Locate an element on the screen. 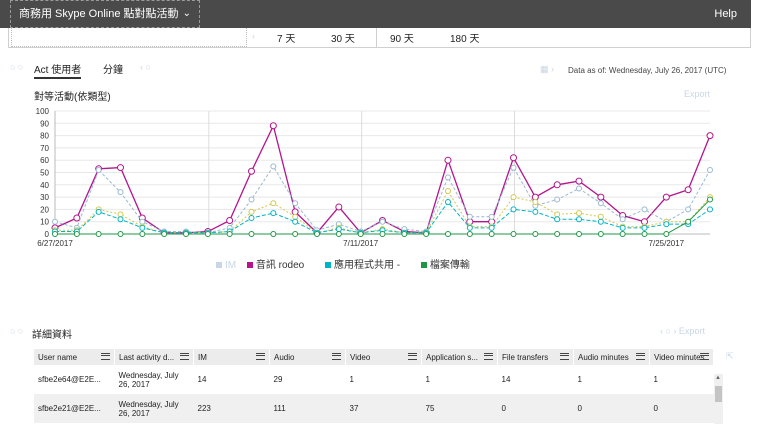  col-file-transfers: File transfers is located at coordinates (535, 357).